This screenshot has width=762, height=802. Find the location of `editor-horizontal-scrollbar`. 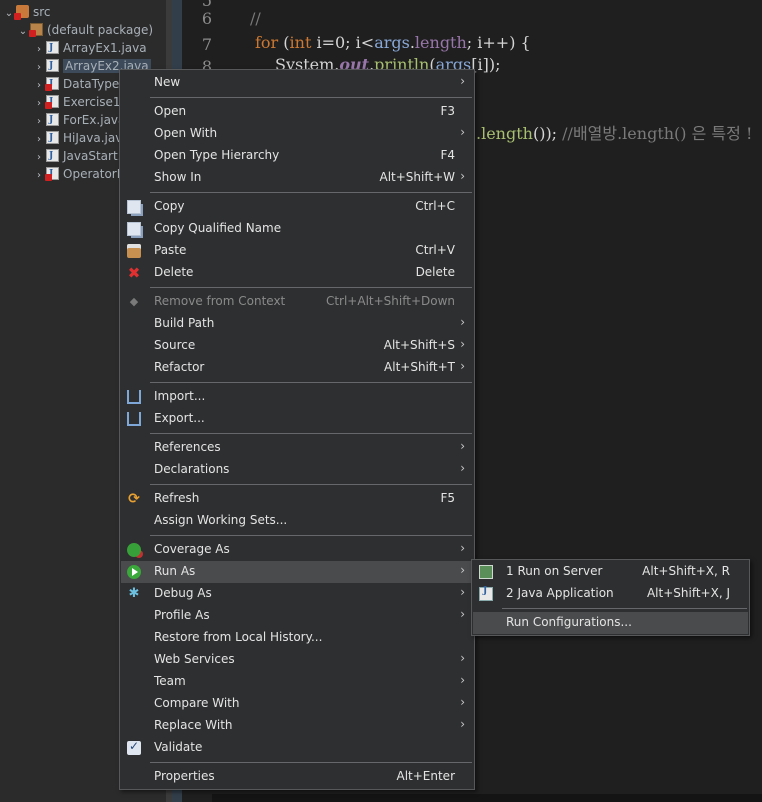

editor-horizontal-scrollbar is located at coordinates (487, 798).